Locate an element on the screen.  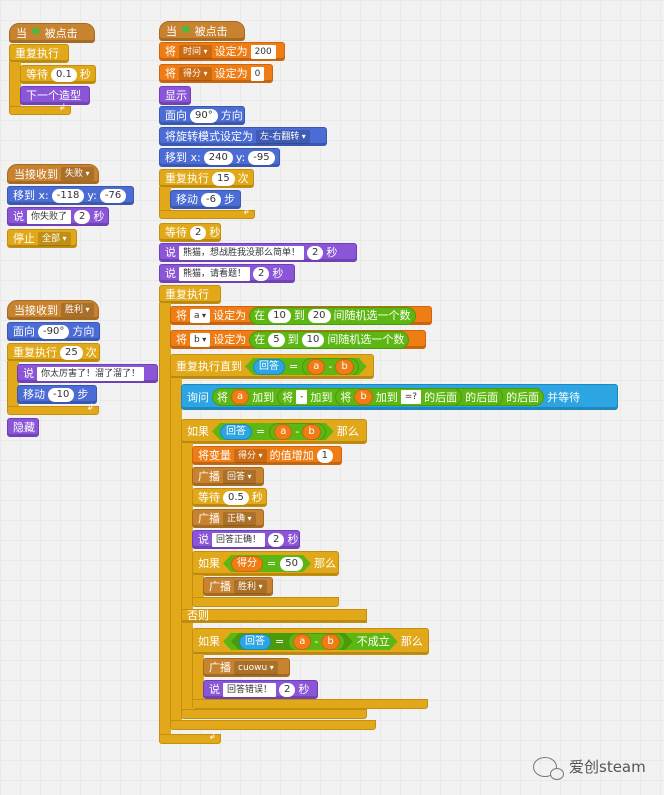
minus-text-input: - is located at coordinates (302, 397).